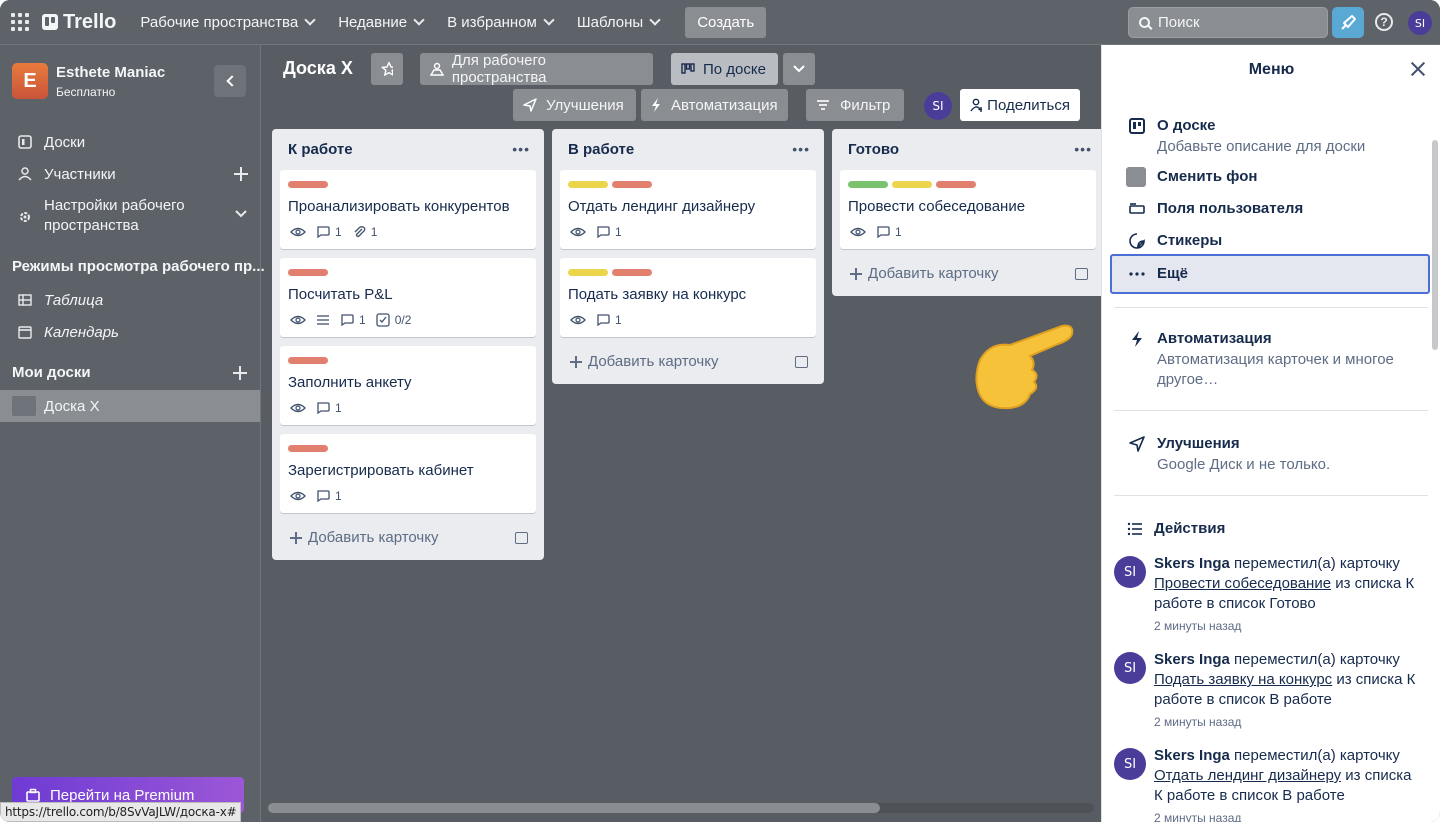 The height and width of the screenshot is (822, 1440). Describe the element at coordinates (601, 149) in the screenshot. I see `list-title: В работе` at that location.